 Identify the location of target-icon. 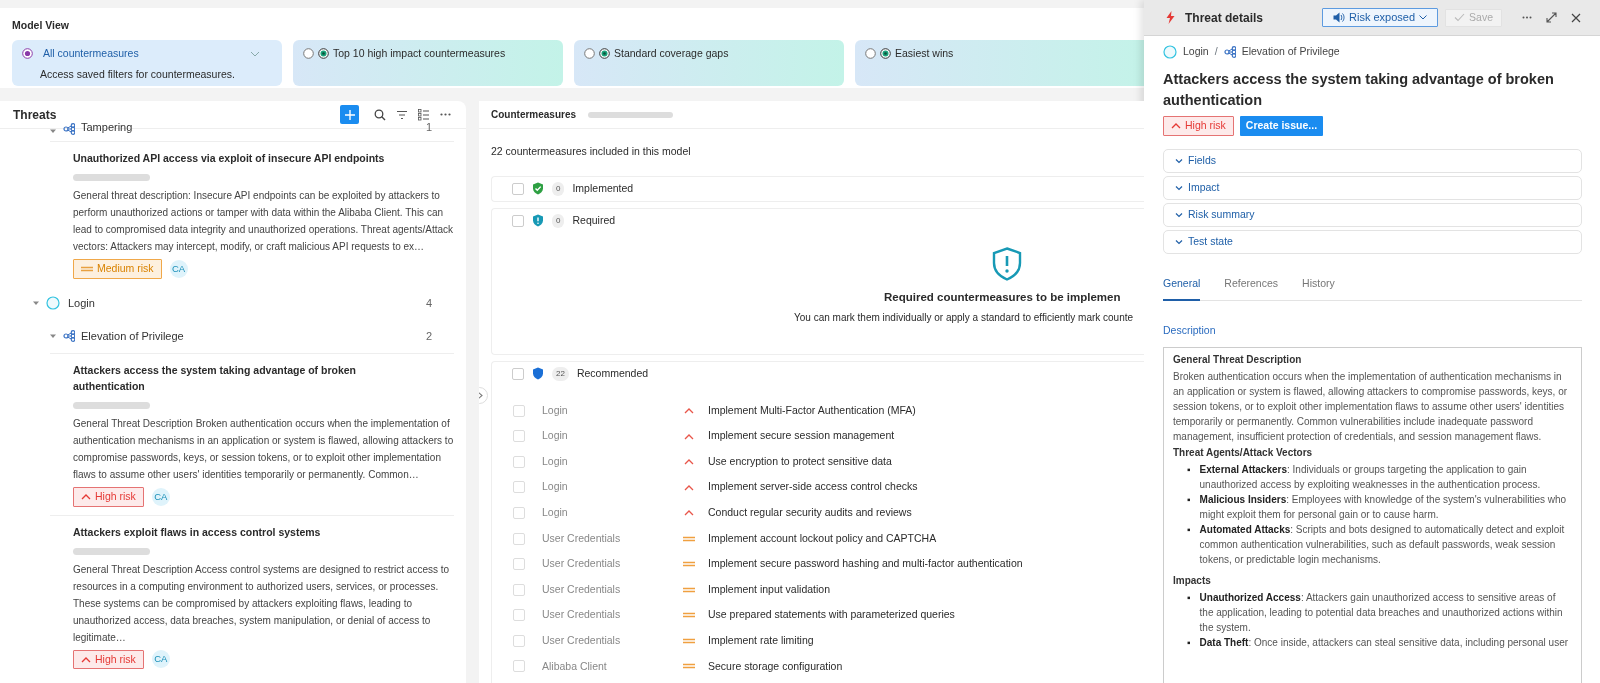
(323, 54).